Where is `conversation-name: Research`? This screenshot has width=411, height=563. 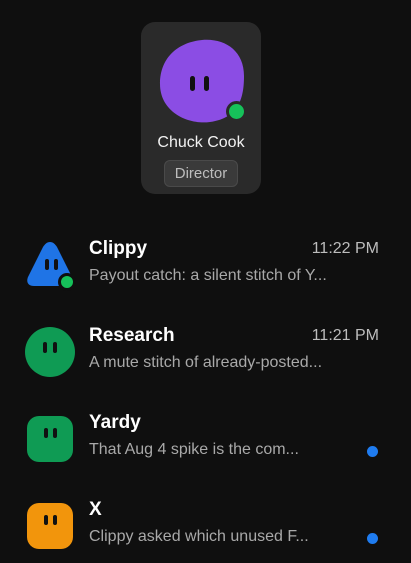
conversation-name: Research is located at coordinates (132, 335).